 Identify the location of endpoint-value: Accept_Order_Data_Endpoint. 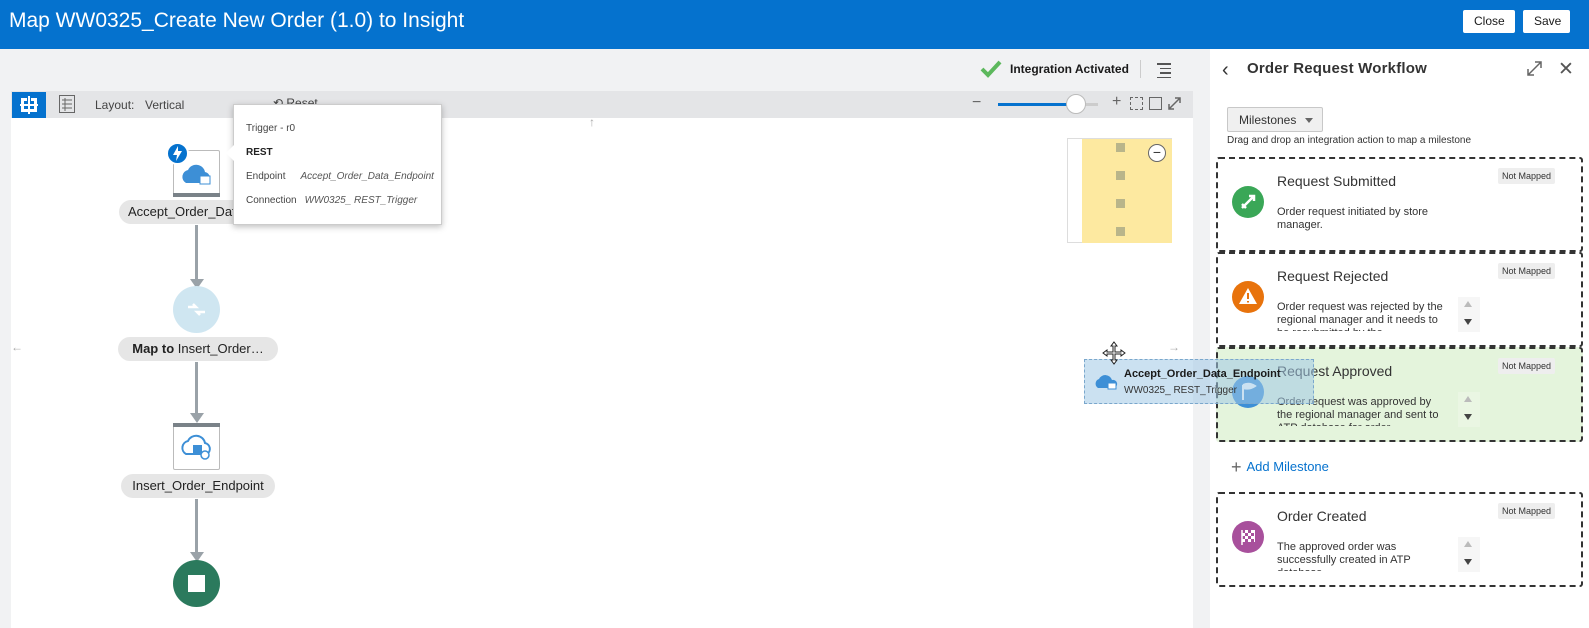
(367, 176).